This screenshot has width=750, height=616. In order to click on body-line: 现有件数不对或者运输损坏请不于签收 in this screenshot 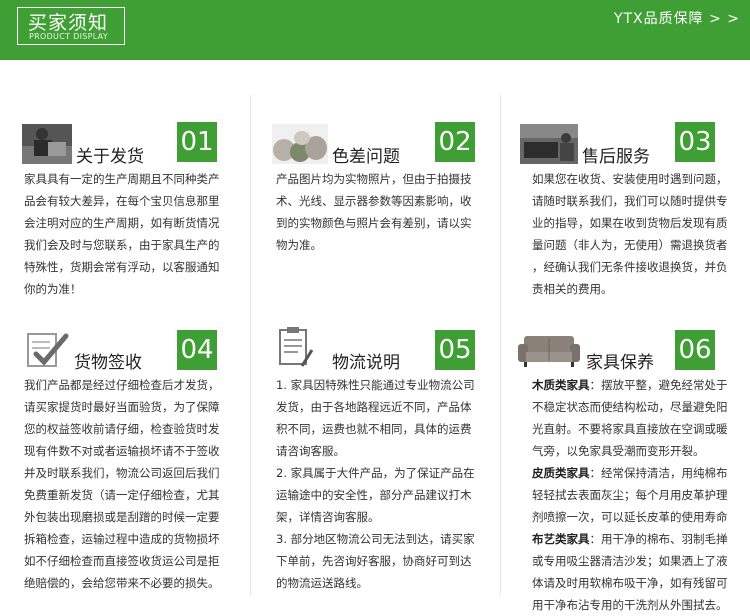, I will do `click(122, 451)`.